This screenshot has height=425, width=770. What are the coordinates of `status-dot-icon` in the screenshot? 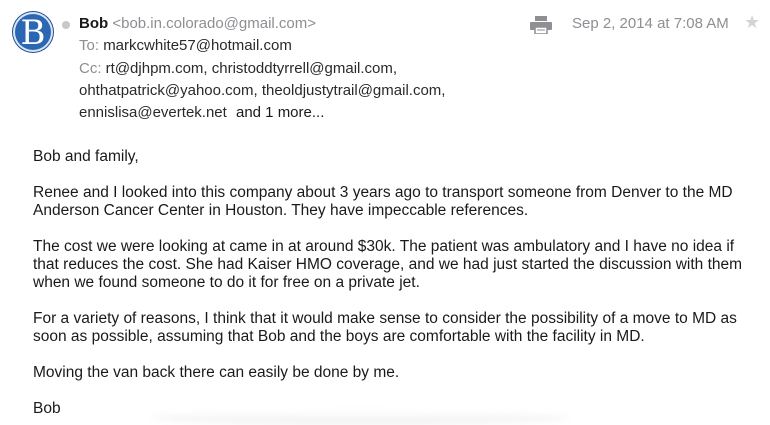 It's located at (66, 25).